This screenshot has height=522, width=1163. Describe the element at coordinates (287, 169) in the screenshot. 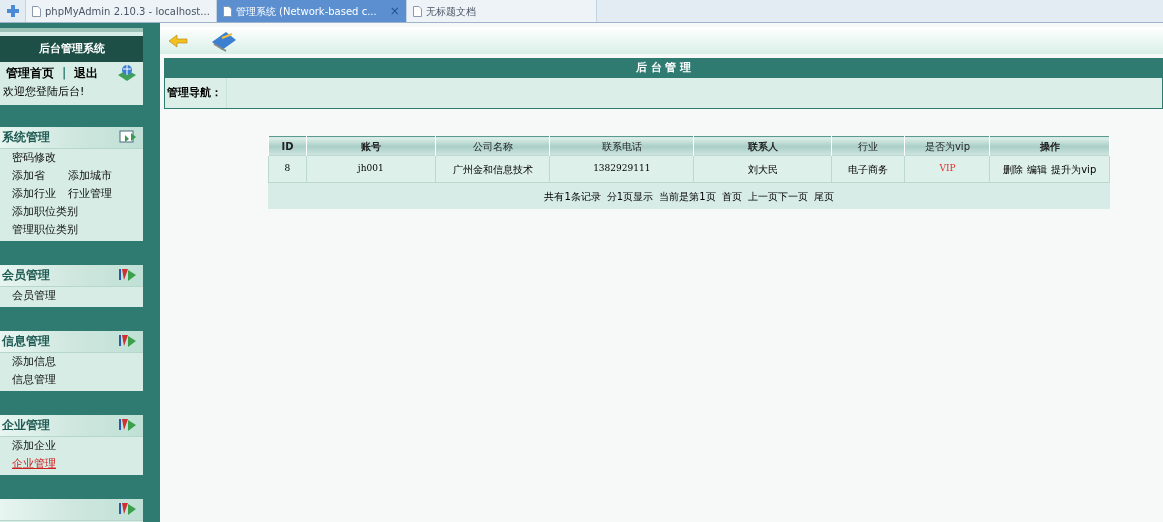

I see `table-cell: 8` at that location.